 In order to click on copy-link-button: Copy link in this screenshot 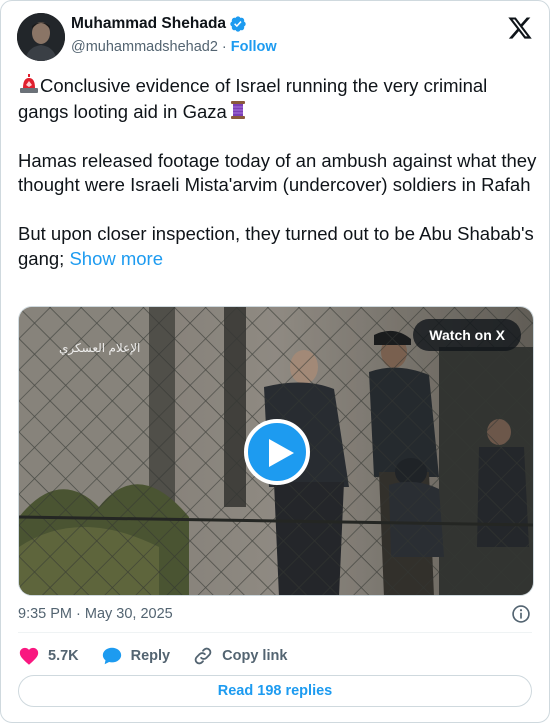, I will do `click(239, 656)`.